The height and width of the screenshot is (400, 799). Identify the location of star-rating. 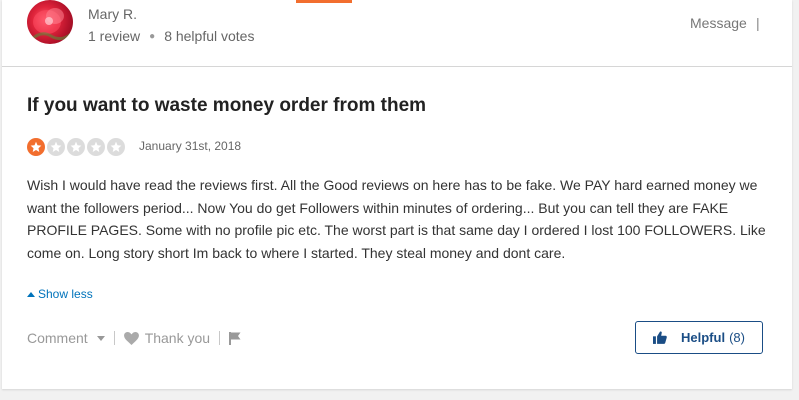
(76, 147).